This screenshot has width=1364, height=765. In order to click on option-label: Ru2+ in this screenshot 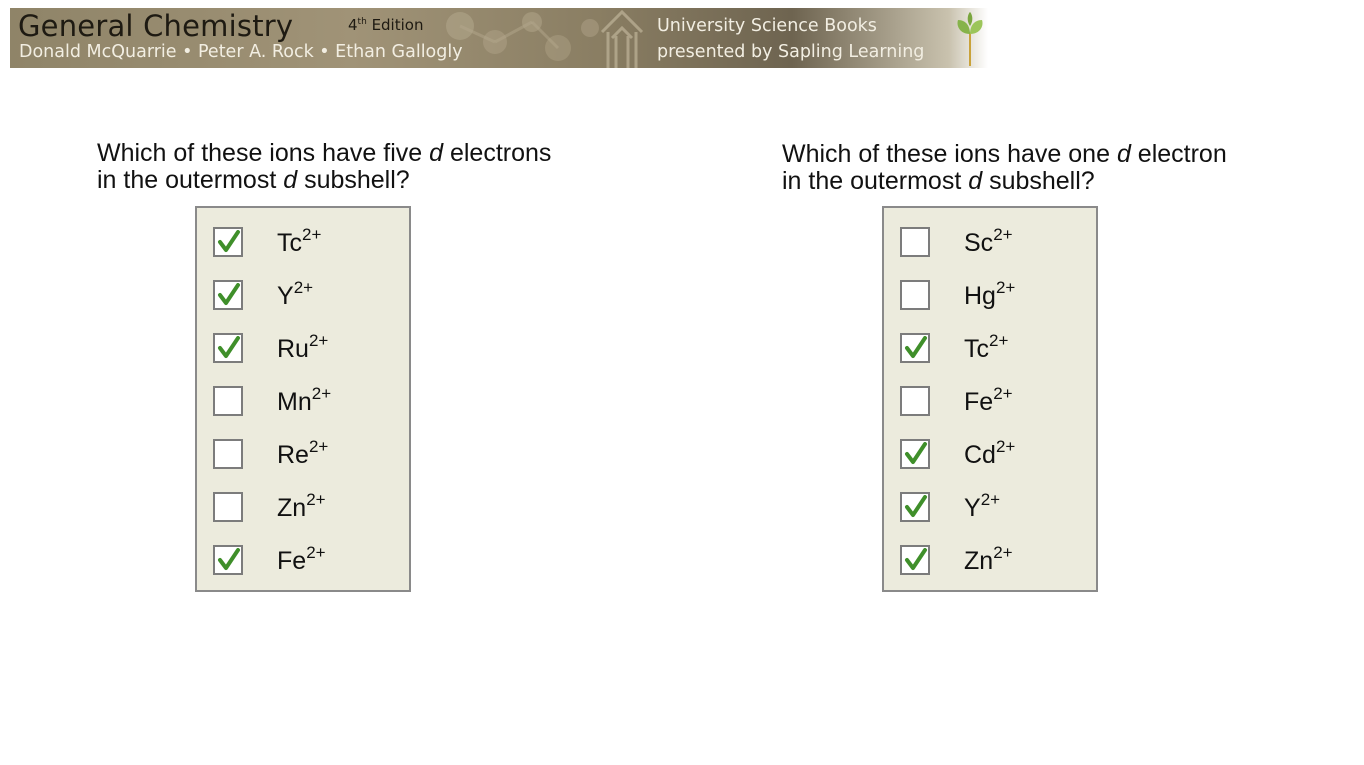, I will do `click(303, 347)`.